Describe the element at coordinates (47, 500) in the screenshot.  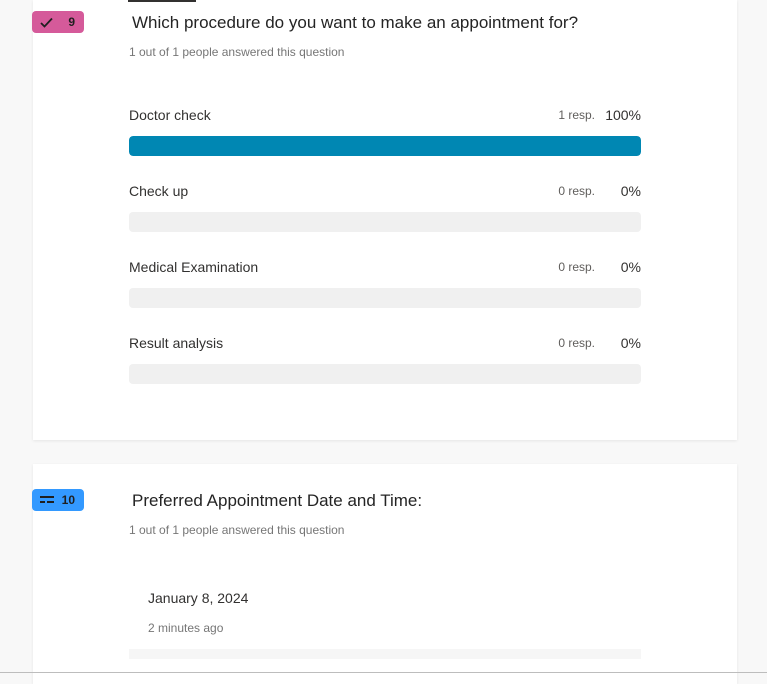
I see `date-icon` at that location.